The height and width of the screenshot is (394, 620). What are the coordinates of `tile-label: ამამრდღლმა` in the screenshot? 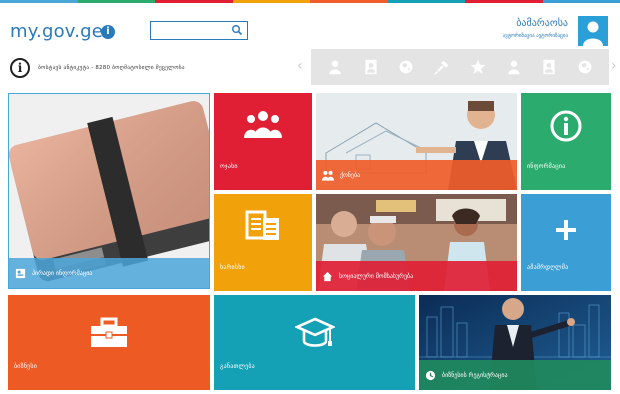 It's located at (548, 267).